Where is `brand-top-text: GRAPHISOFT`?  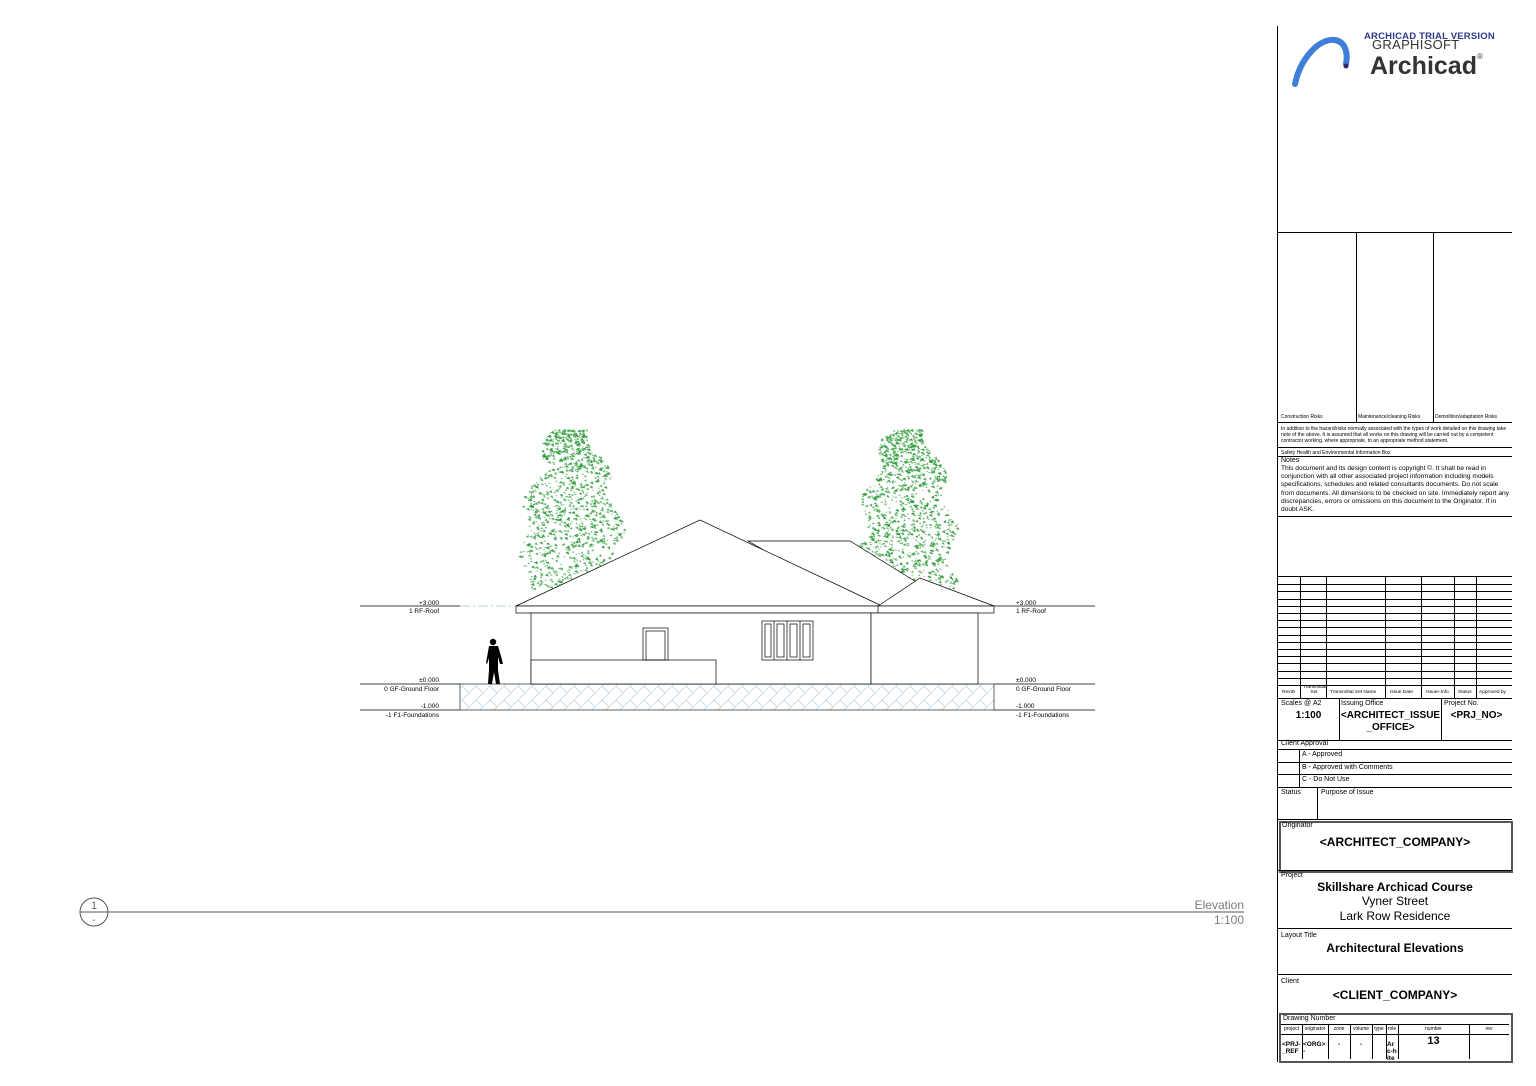 brand-top-text: GRAPHISOFT is located at coordinates (1416, 44).